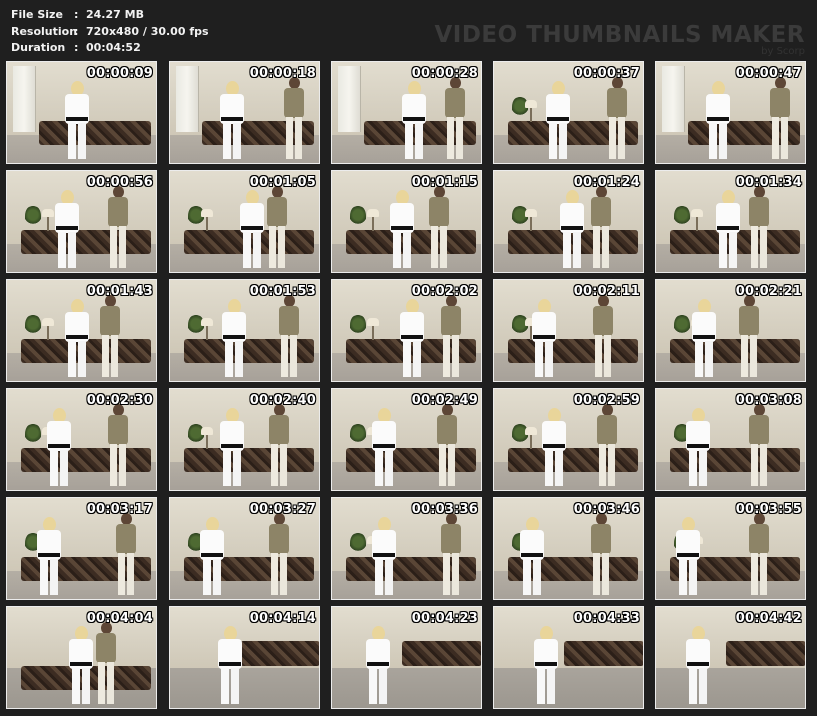 The width and height of the screenshot is (817, 716). What do you see at coordinates (606, 291) in the screenshot?
I see `timecode-label: 00:02:11` at bounding box center [606, 291].